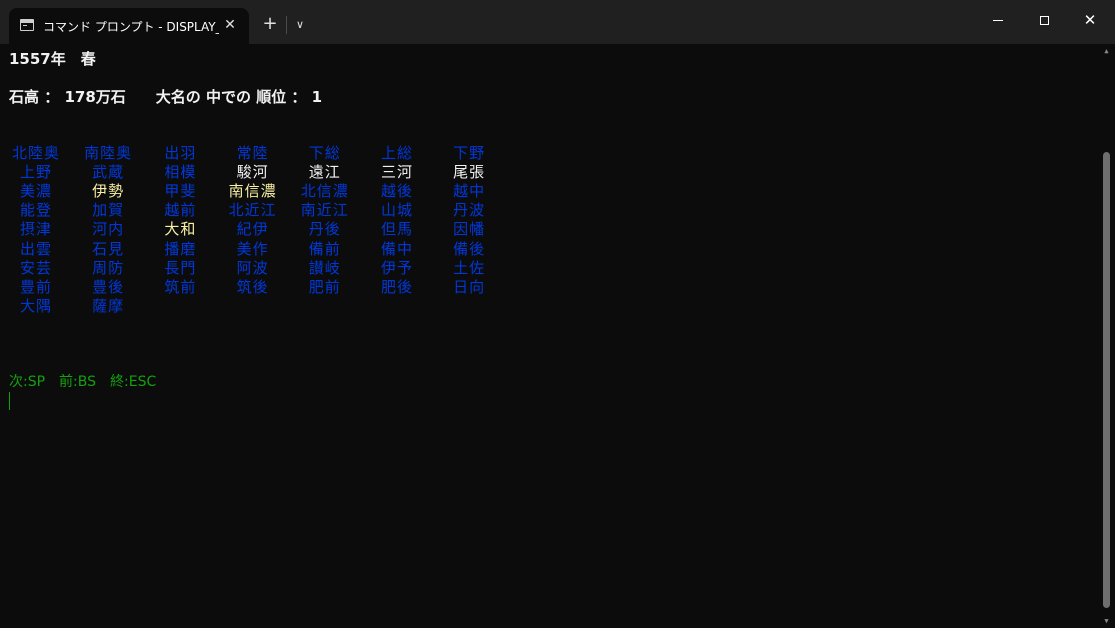  Describe the element at coordinates (469, 191) in the screenshot. I see `province-cell: 越中` at that location.